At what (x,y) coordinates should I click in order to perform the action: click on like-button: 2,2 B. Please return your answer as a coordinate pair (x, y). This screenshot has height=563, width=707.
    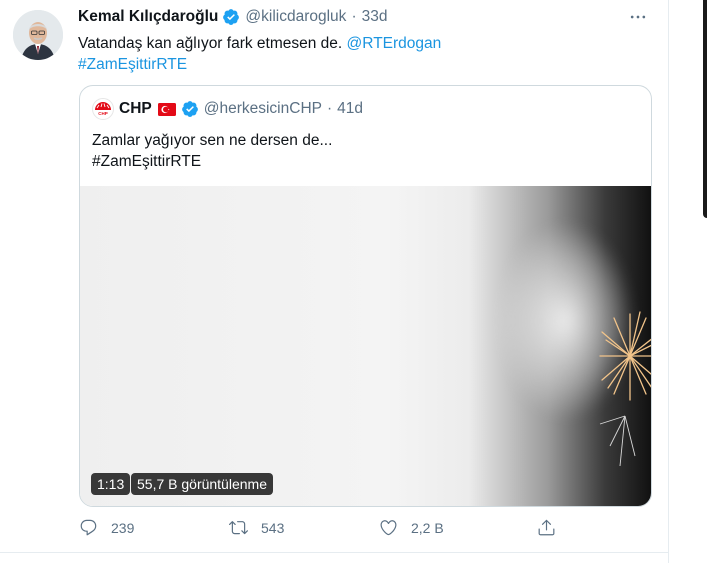
    Looking at the image, I should click on (411, 527).